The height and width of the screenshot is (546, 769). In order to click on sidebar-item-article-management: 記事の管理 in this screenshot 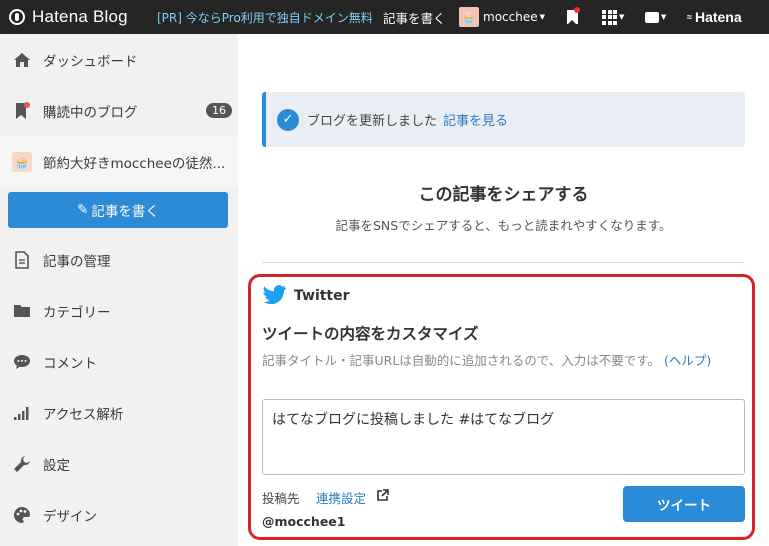, I will do `click(119, 259)`.